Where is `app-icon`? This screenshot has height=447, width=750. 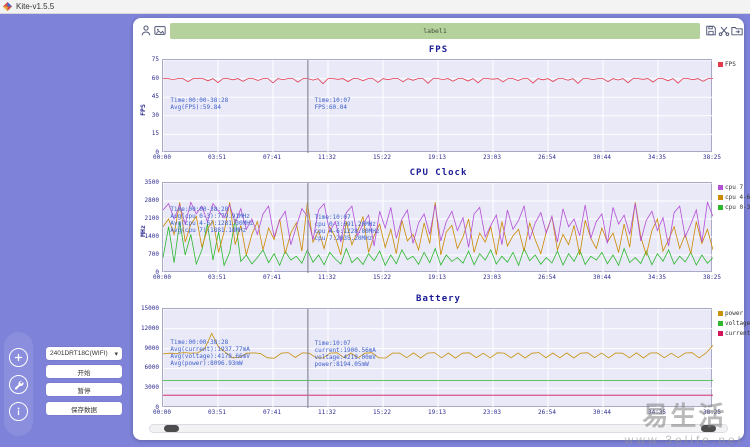
app-icon is located at coordinates (7, 6).